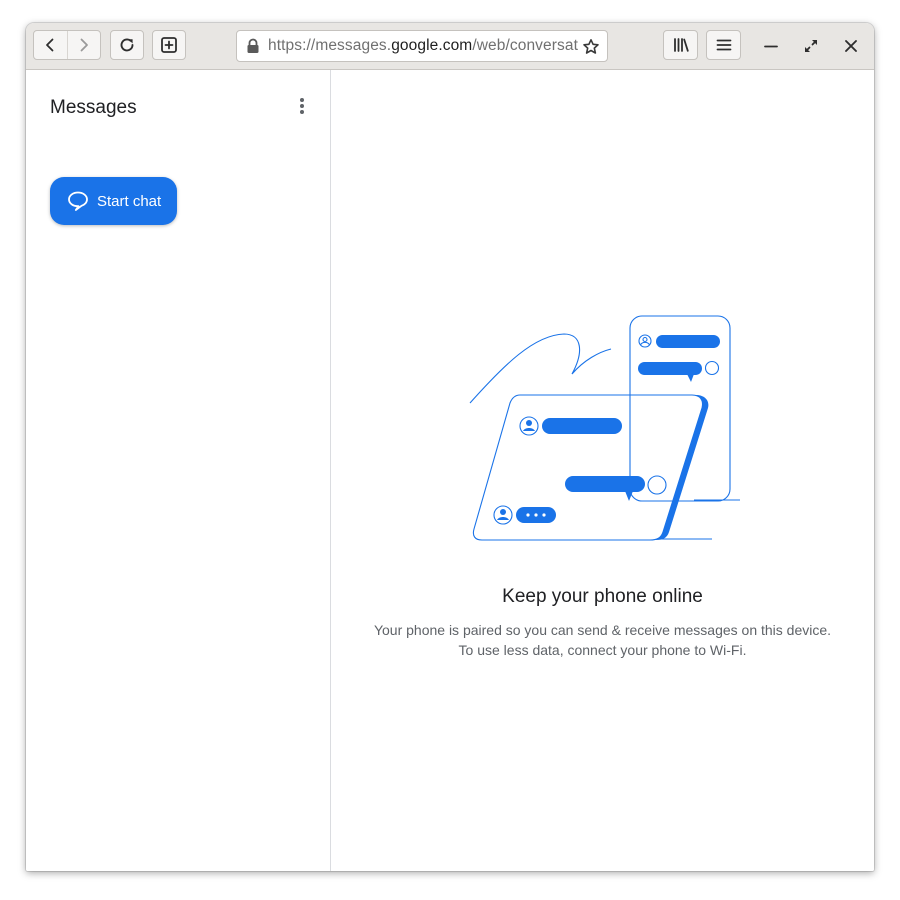  Describe the element at coordinates (253, 45) in the screenshot. I see `lock-icon` at that location.